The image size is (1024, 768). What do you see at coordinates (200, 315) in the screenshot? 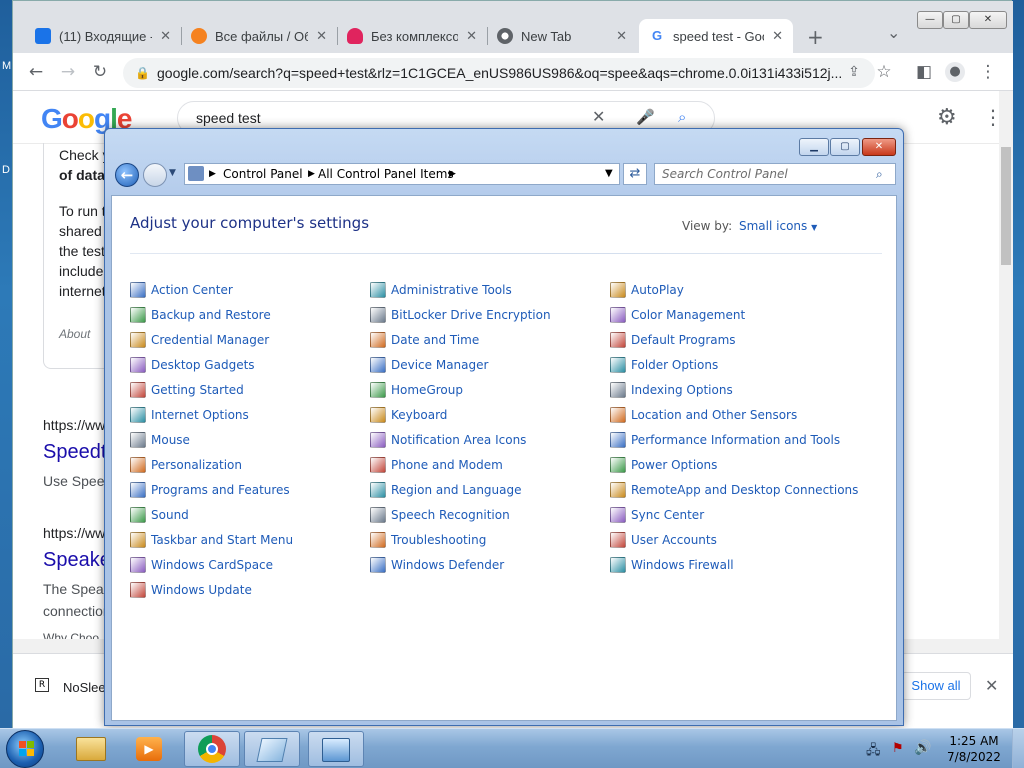
I see `cp-item-backup-and-restore: Backup and Restore` at bounding box center [200, 315].